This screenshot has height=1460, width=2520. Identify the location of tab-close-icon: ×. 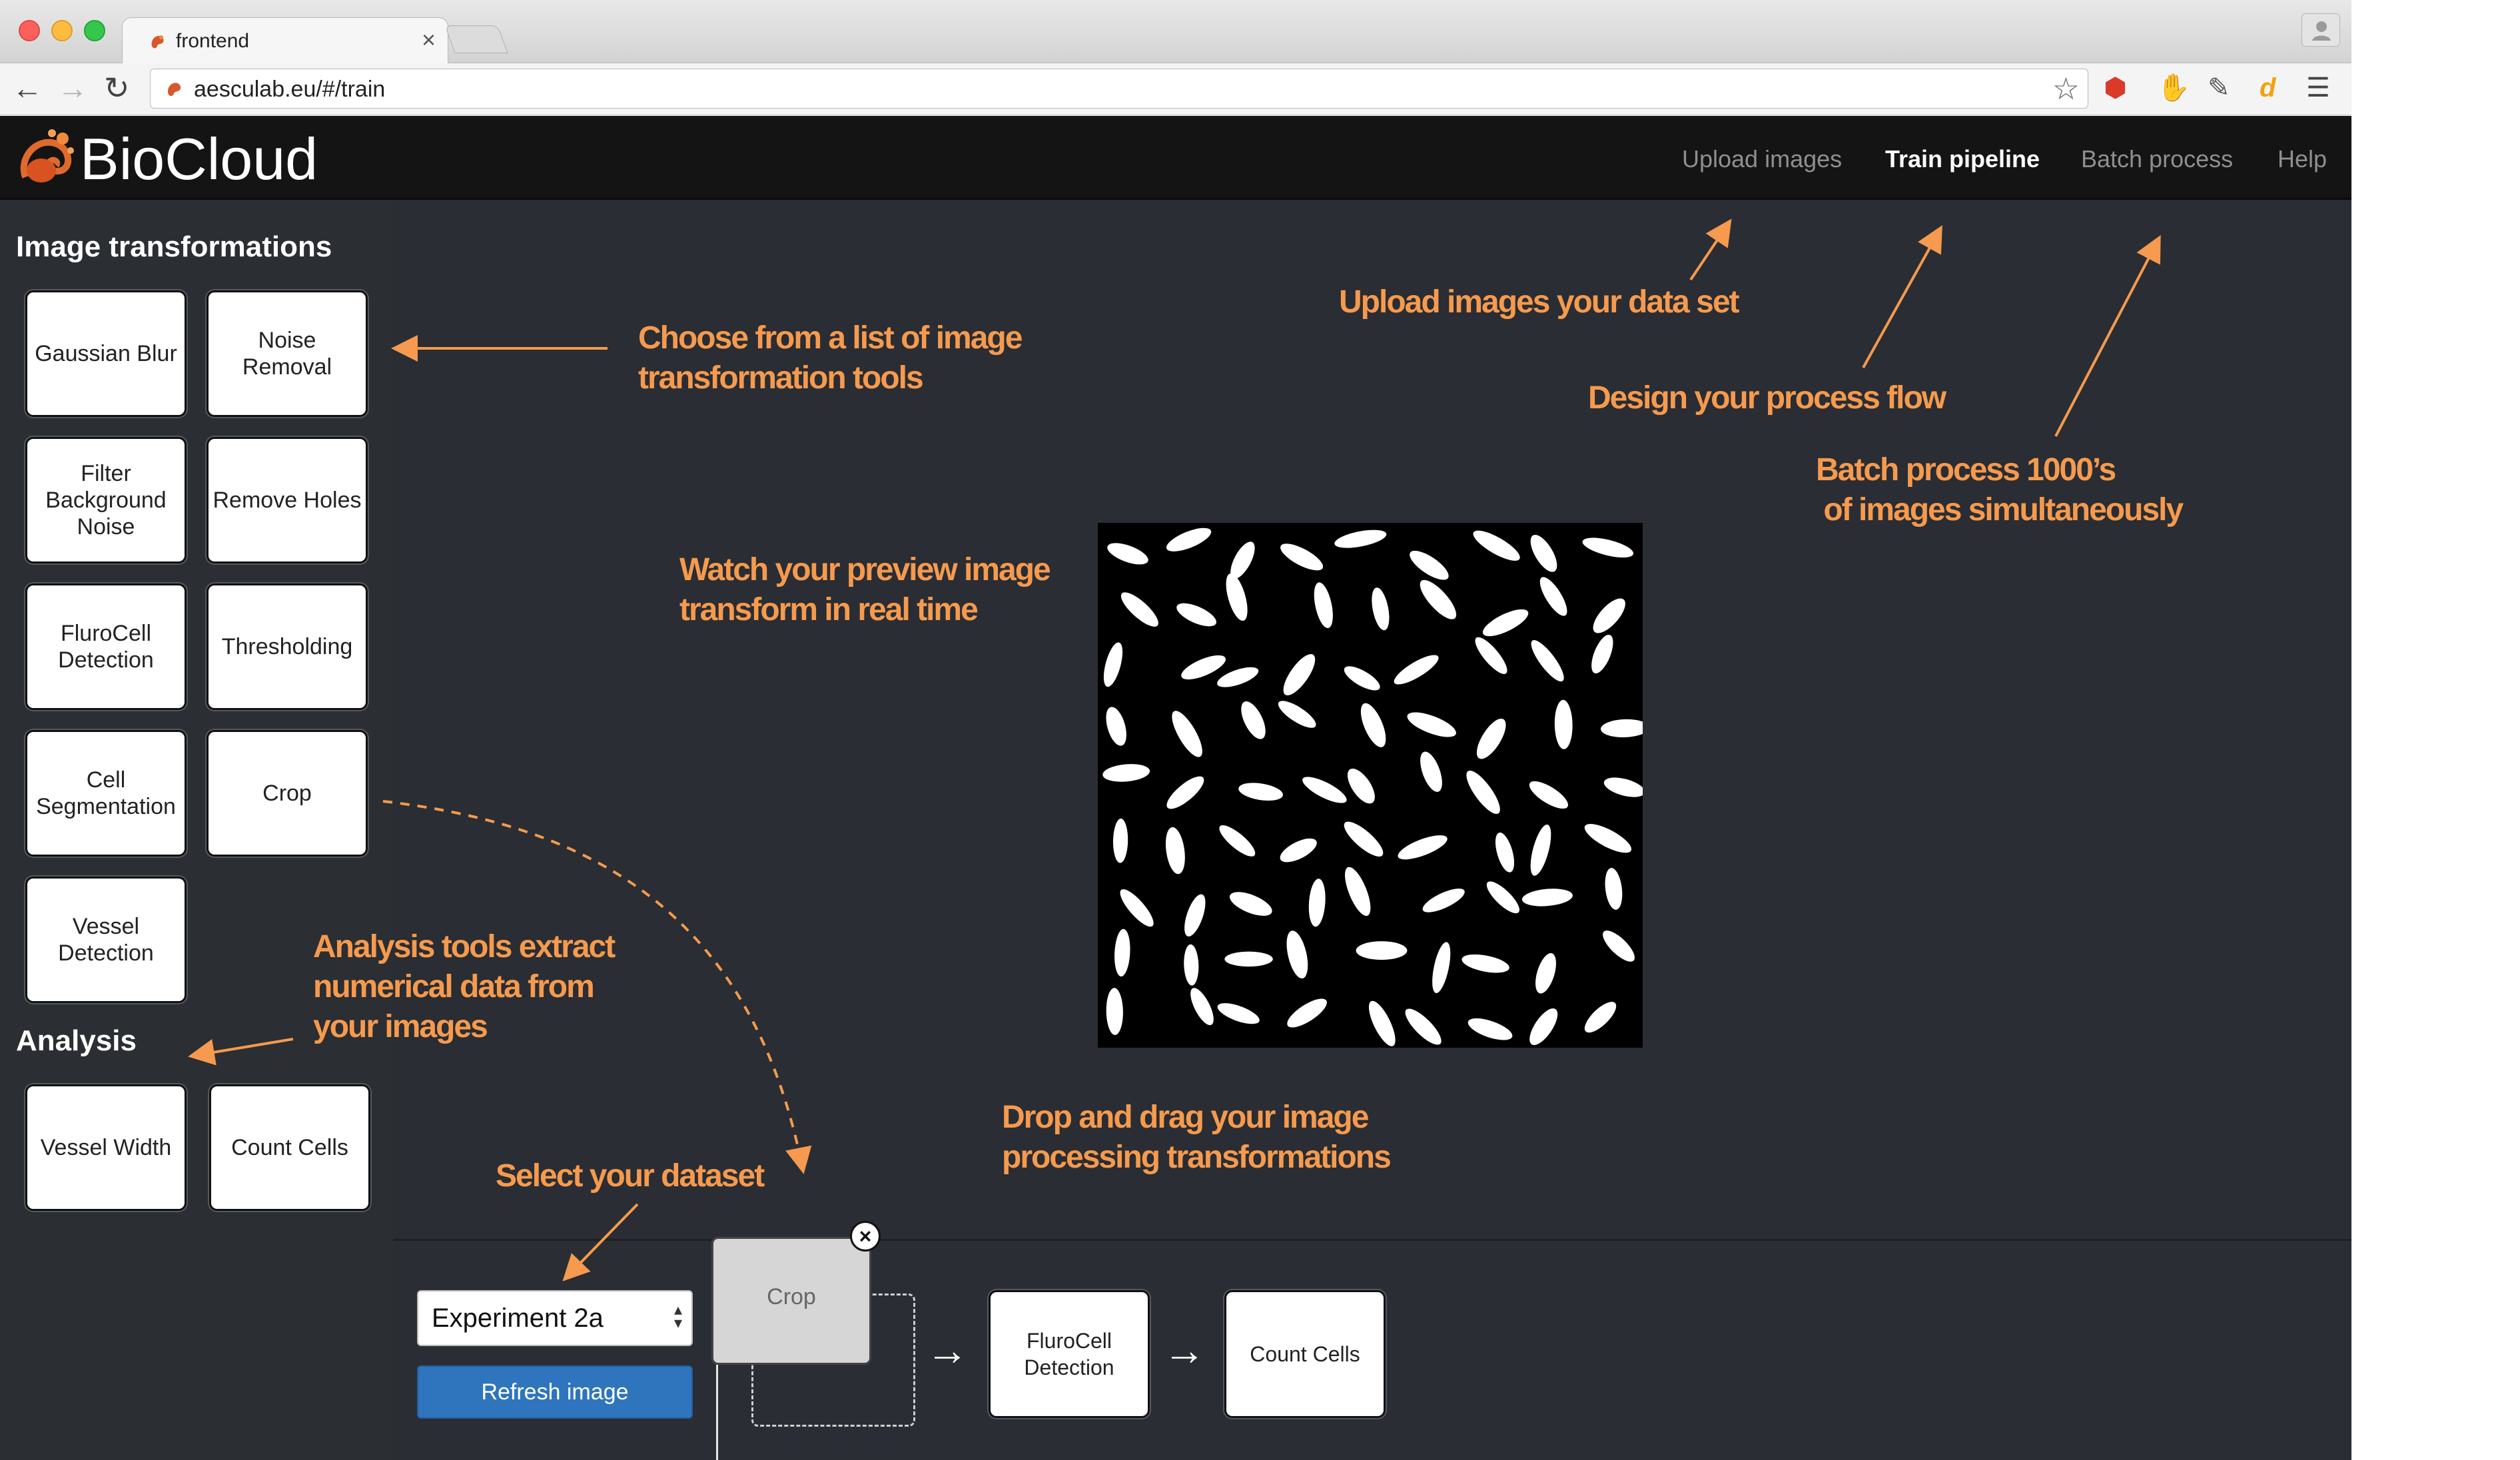
(429, 40).